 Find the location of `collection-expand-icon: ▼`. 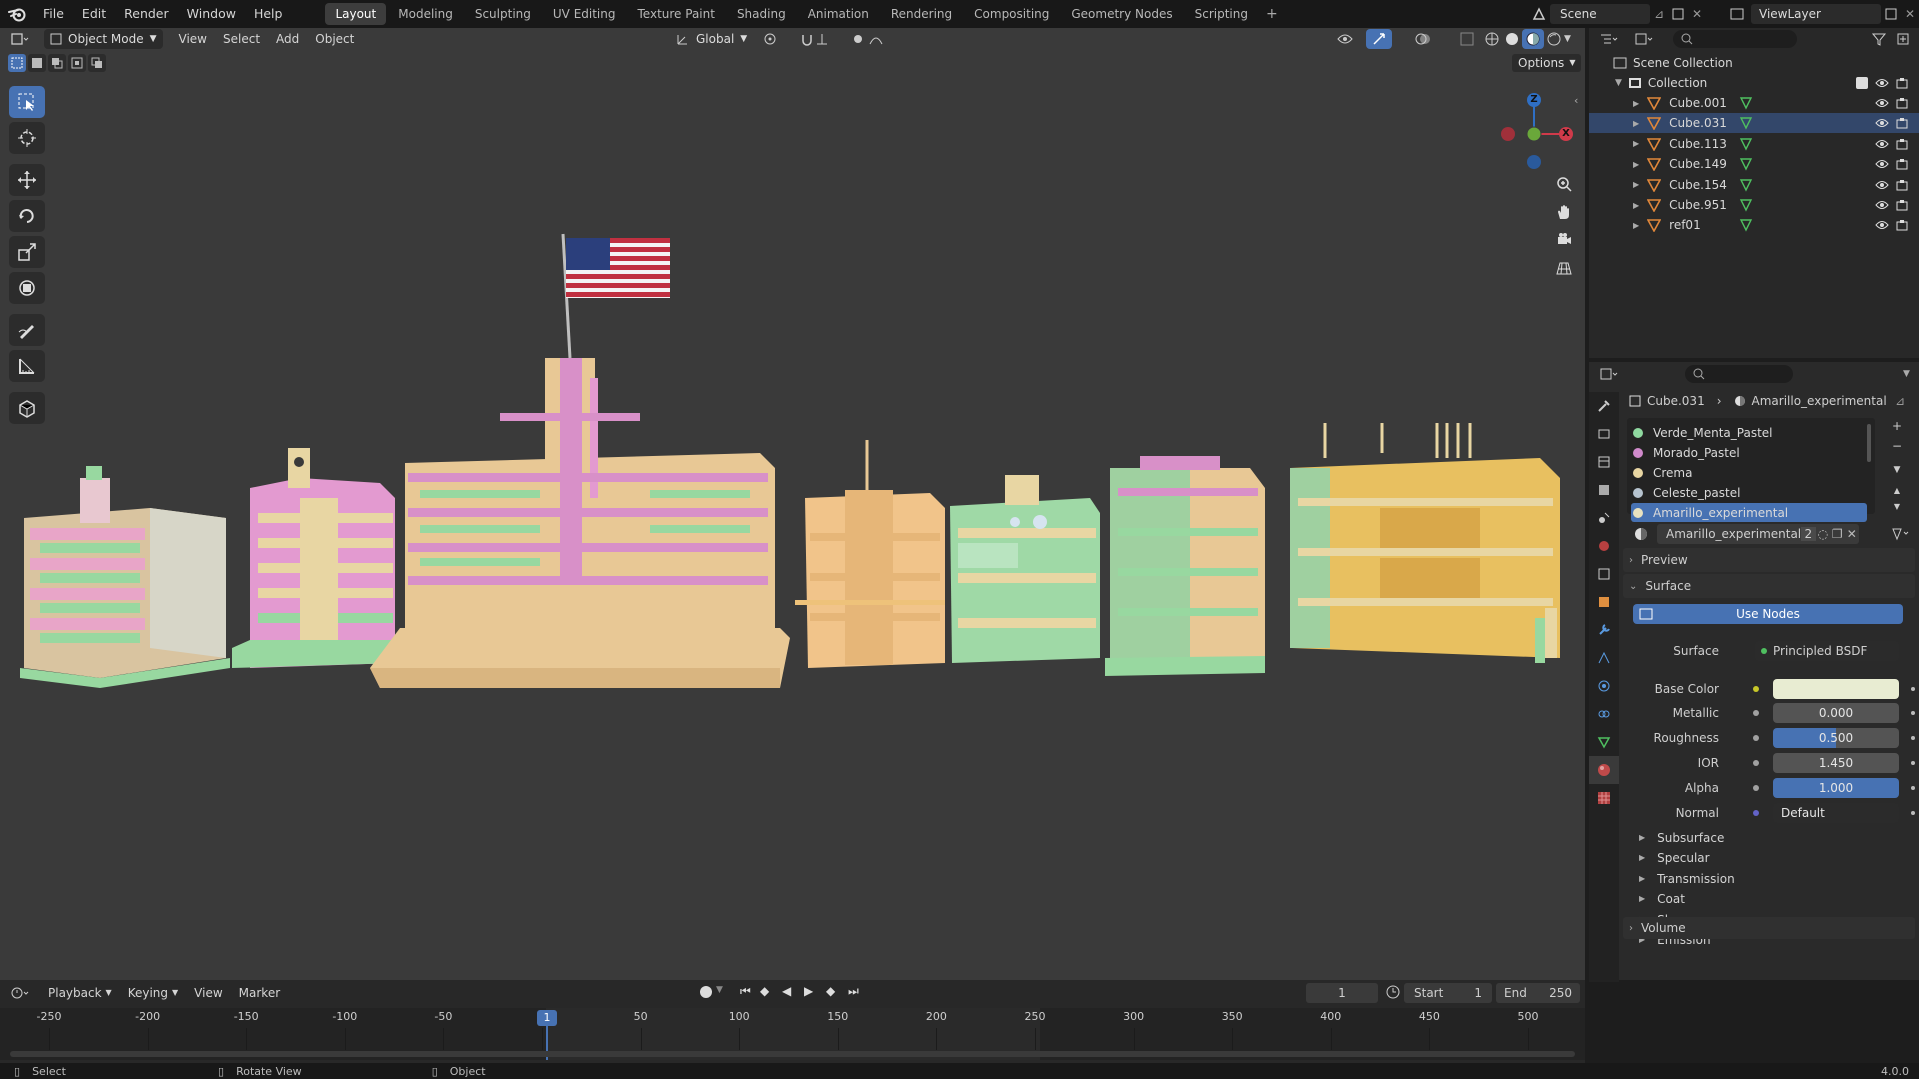

collection-expand-icon: ▼ is located at coordinates (1618, 83).